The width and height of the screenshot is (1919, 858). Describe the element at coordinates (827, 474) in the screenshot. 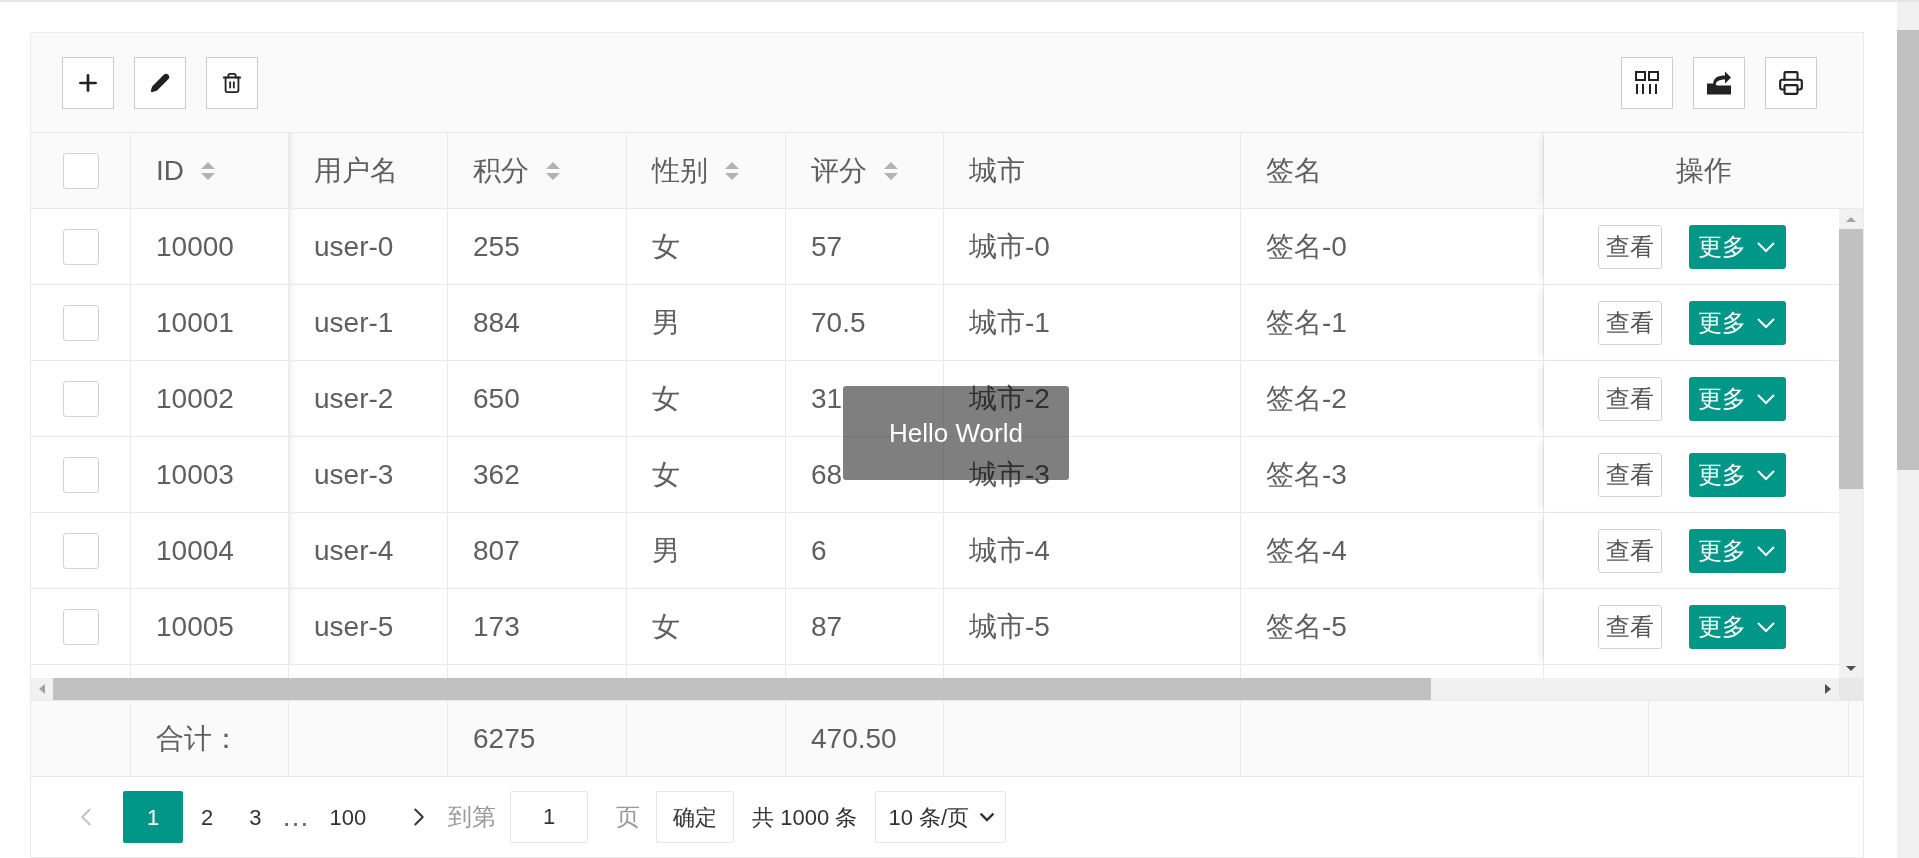

I see `table-cell-text: 68` at that location.